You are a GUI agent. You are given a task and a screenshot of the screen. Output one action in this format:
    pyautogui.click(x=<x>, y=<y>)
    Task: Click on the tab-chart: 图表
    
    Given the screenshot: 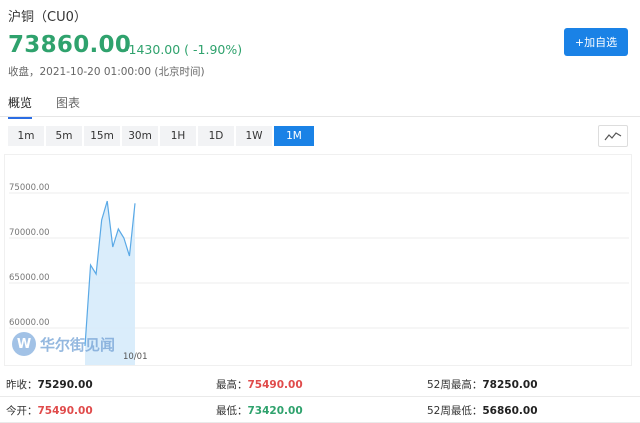 What is the action you would take?
    pyautogui.click(x=68, y=102)
    